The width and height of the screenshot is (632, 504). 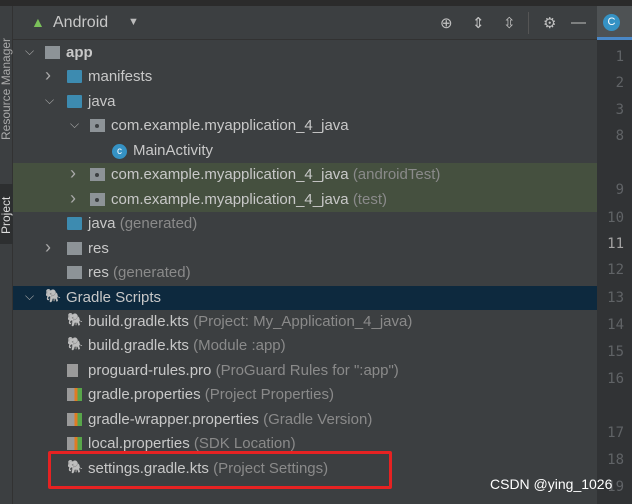 I want to click on tree-item: ⌵ app, so click(x=305, y=53).